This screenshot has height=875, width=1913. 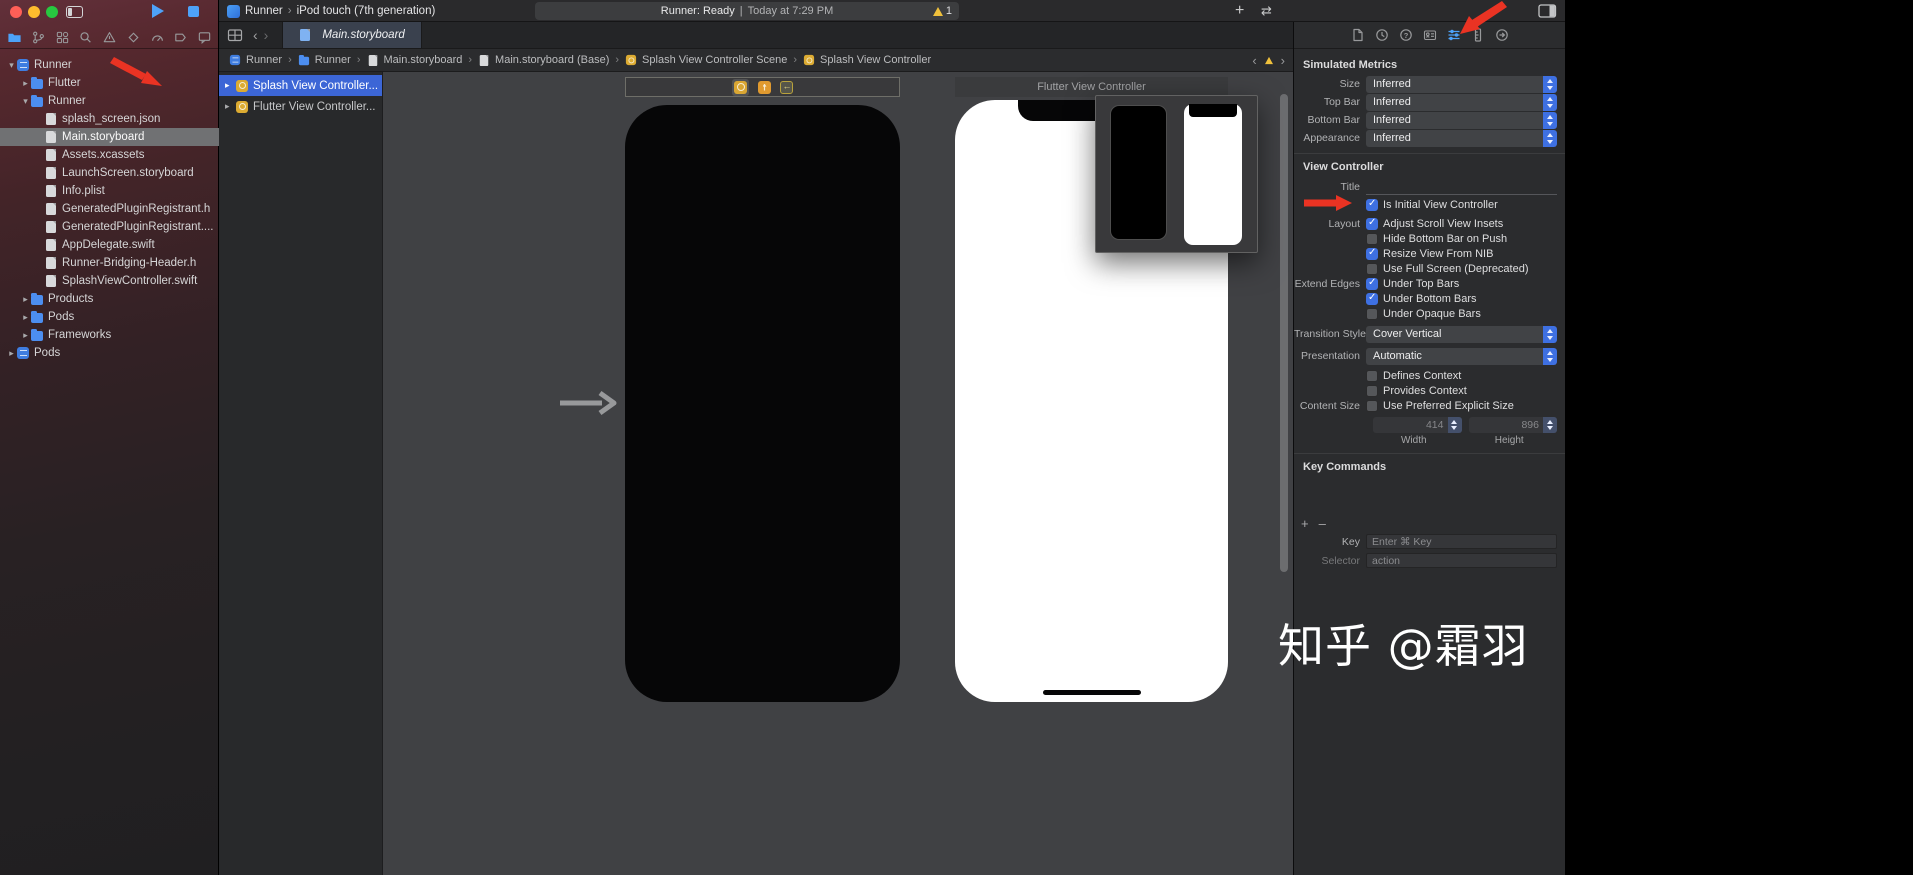 I want to click on breakpoint-navigator-tab-icon, so click(x=180, y=37).